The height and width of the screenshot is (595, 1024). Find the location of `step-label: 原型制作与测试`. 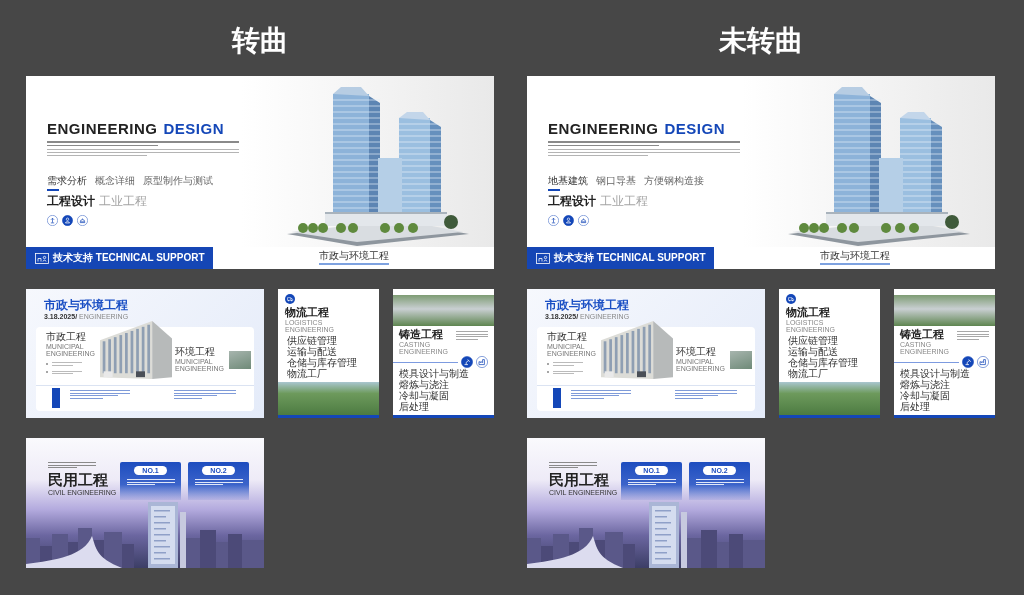

step-label: 原型制作与测试 is located at coordinates (178, 182).